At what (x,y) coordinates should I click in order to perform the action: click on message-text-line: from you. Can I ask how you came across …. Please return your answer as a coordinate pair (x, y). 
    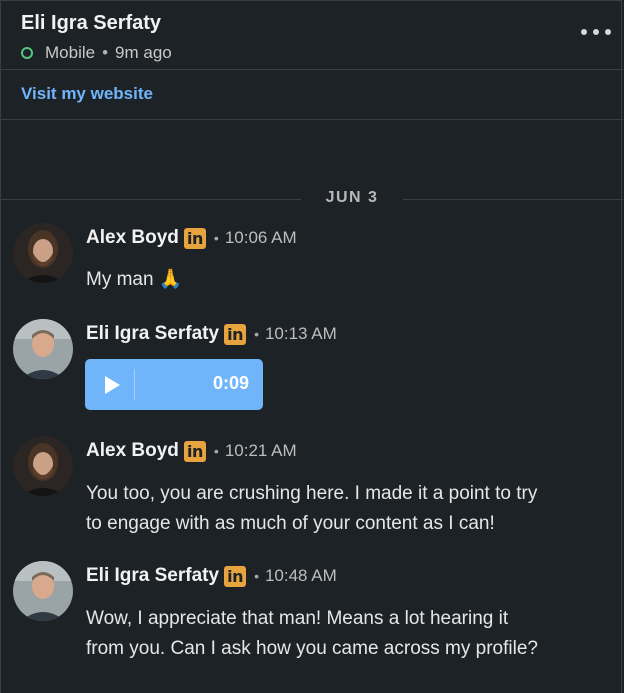
    Looking at the image, I should click on (312, 648).